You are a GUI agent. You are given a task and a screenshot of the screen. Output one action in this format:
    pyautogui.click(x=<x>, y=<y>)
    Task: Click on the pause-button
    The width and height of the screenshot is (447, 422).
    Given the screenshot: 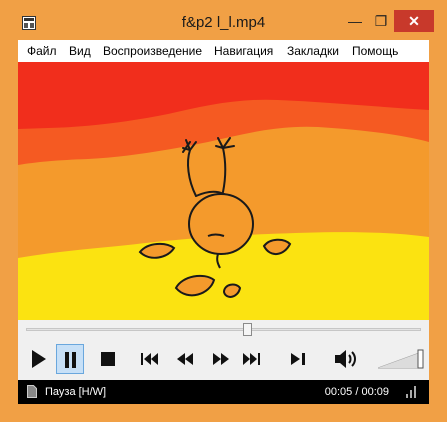 What is the action you would take?
    pyautogui.click(x=70, y=359)
    